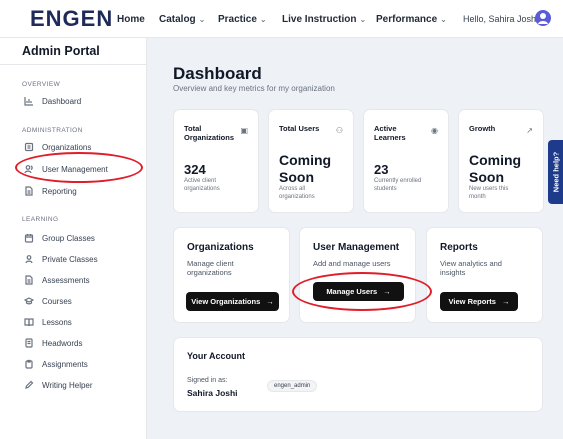 The width and height of the screenshot is (563, 439). Describe the element at coordinates (482, 128) in the screenshot. I see `stat-label: Growth` at that location.